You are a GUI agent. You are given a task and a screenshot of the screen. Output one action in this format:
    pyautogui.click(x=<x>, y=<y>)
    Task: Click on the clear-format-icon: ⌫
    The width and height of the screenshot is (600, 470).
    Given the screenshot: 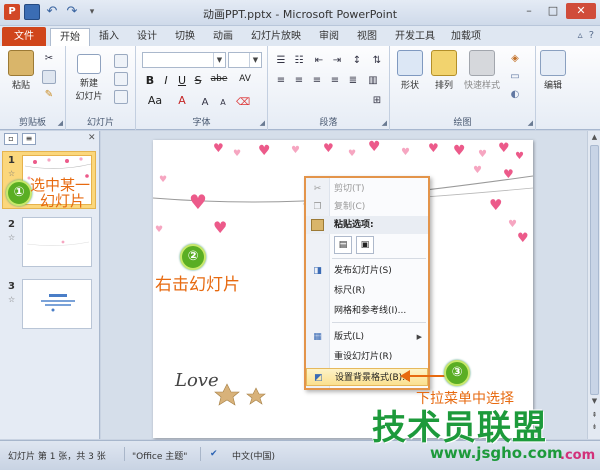 What is the action you would take?
    pyautogui.click(x=243, y=103)
    